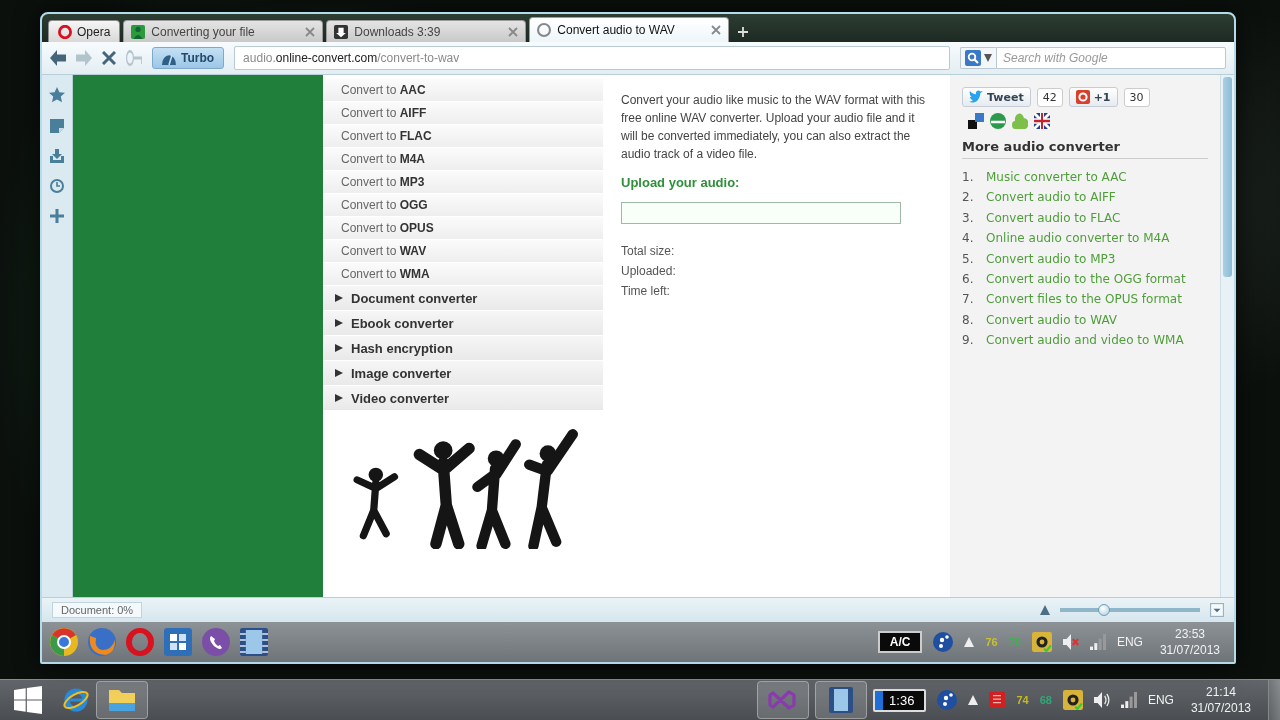 This screenshot has height=720, width=1280. I want to click on dropdown-icon, so click(1217, 610).